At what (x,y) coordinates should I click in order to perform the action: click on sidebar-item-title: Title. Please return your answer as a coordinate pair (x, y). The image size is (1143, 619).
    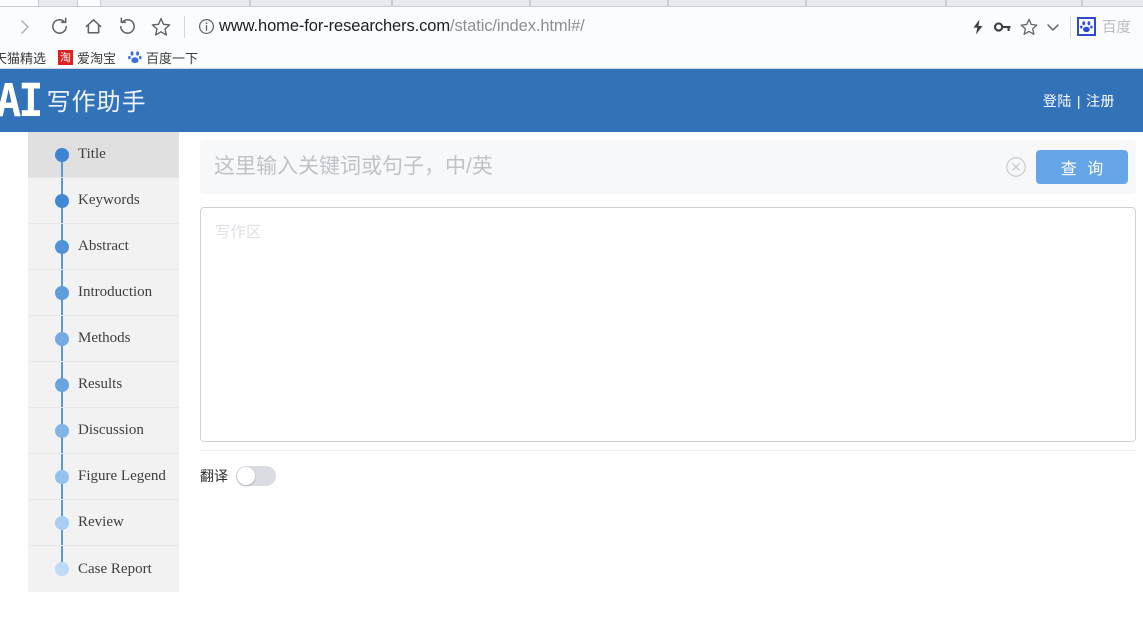
    Looking at the image, I should click on (103, 155).